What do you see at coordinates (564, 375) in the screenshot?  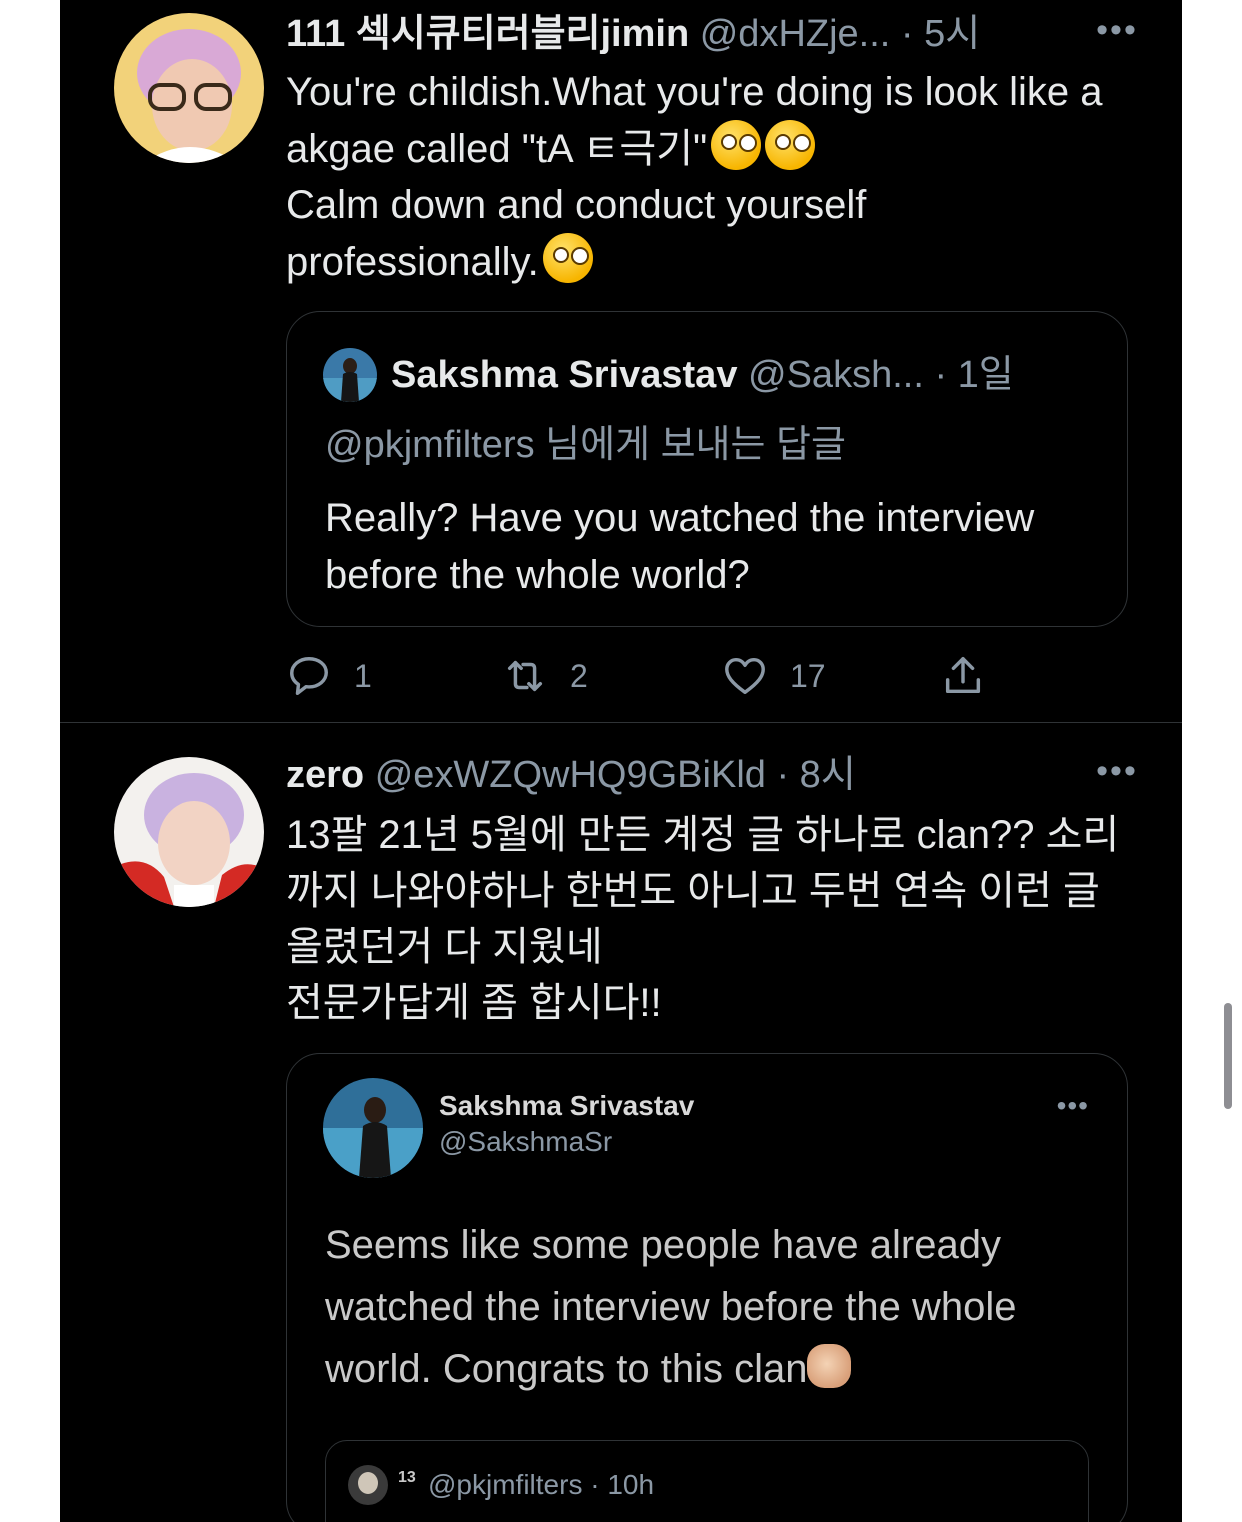 I see `quoted-display-name: Sakshma Srivastav` at bounding box center [564, 375].